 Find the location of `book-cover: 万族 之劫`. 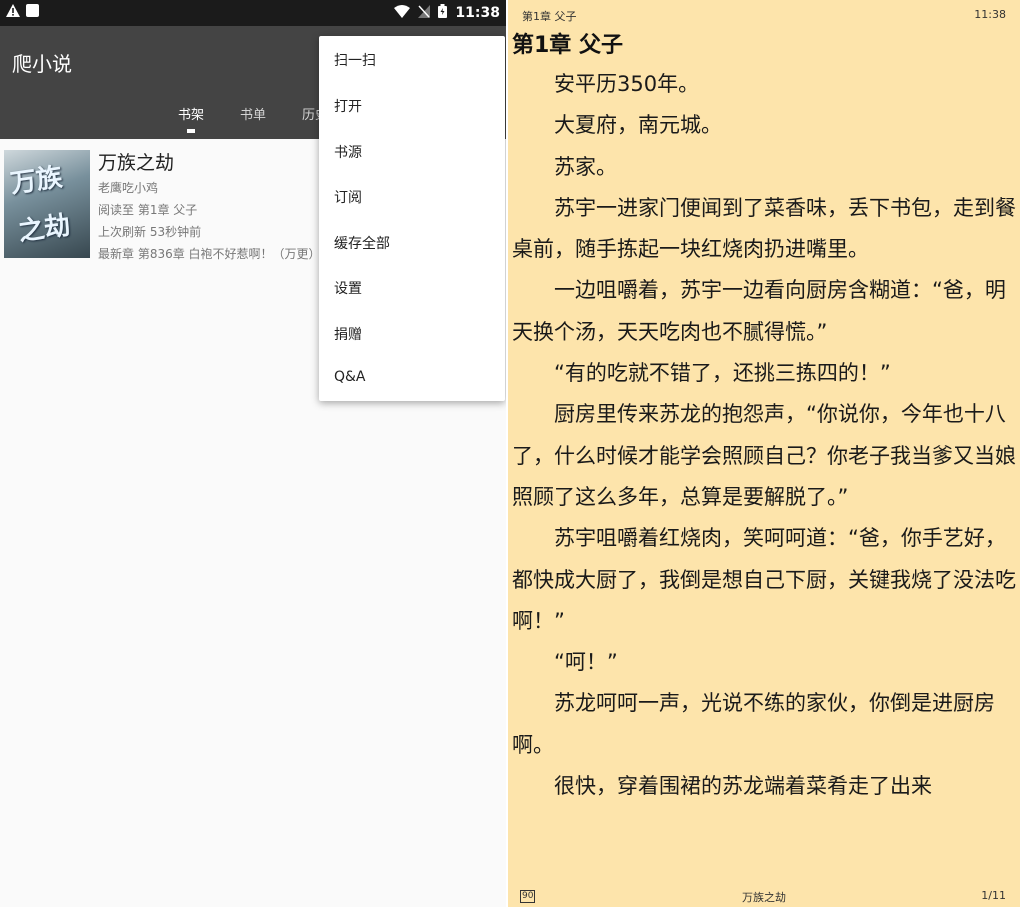

book-cover: 万族 之劫 is located at coordinates (47, 204).